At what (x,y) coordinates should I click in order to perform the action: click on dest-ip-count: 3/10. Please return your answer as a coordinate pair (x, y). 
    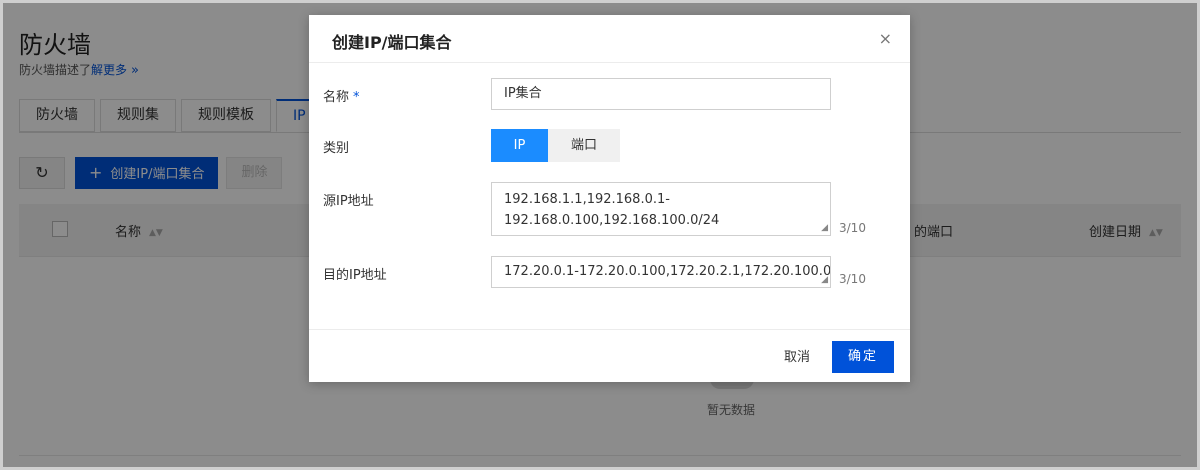
    Looking at the image, I should click on (852, 279).